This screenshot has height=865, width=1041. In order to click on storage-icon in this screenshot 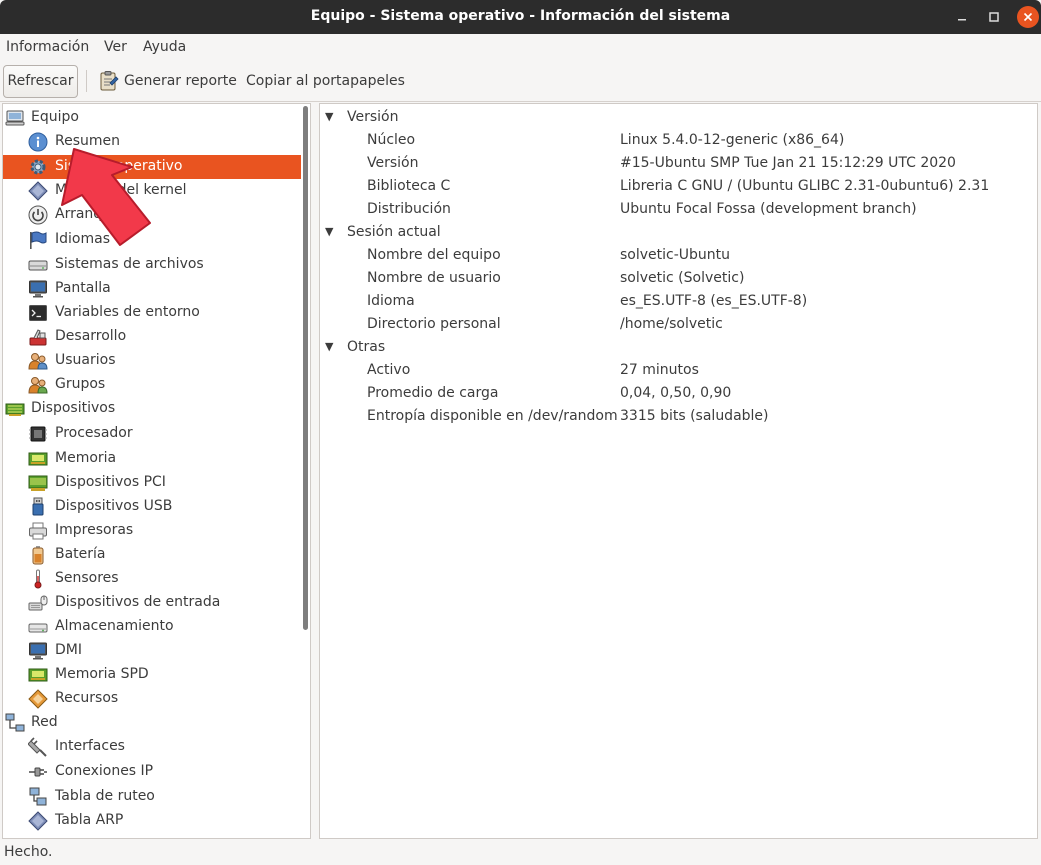, I will do `click(38, 628)`.